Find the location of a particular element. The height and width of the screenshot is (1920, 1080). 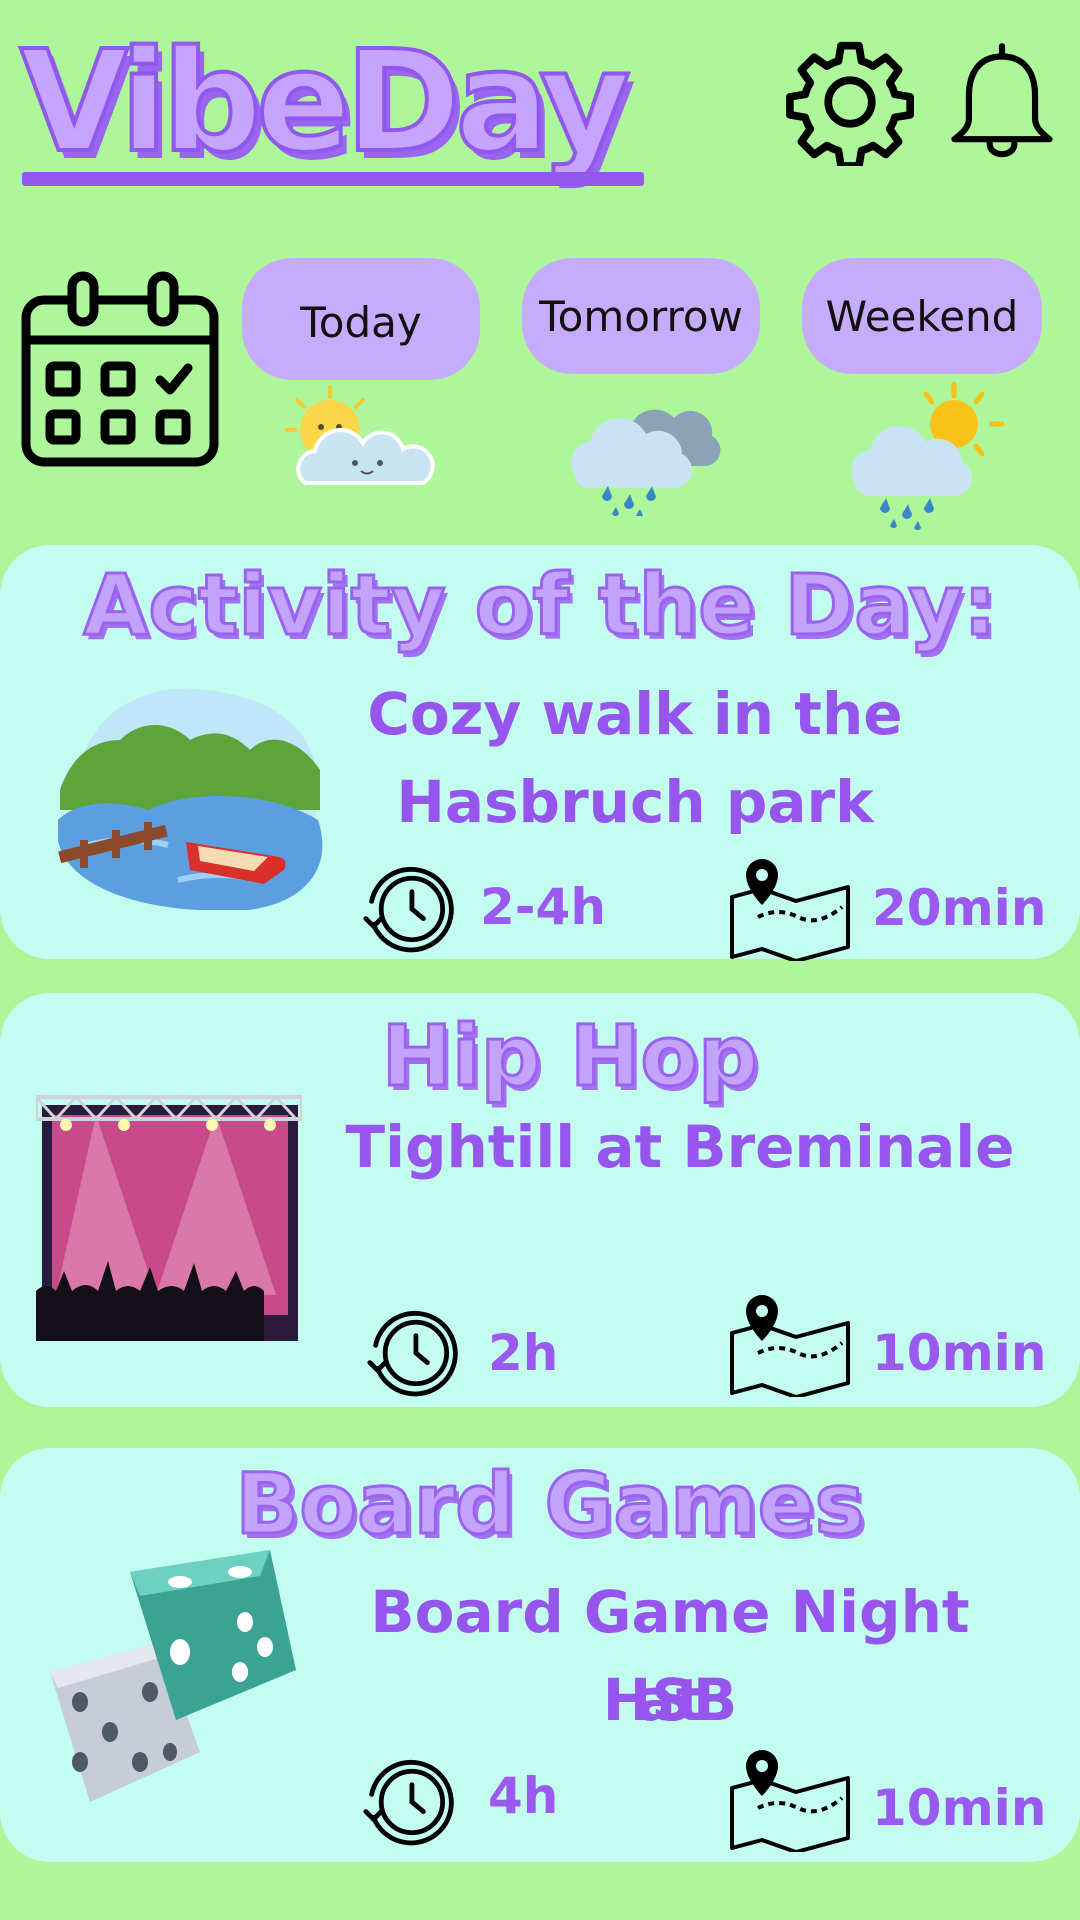

lake-with-boat-illustration is located at coordinates (190, 799).